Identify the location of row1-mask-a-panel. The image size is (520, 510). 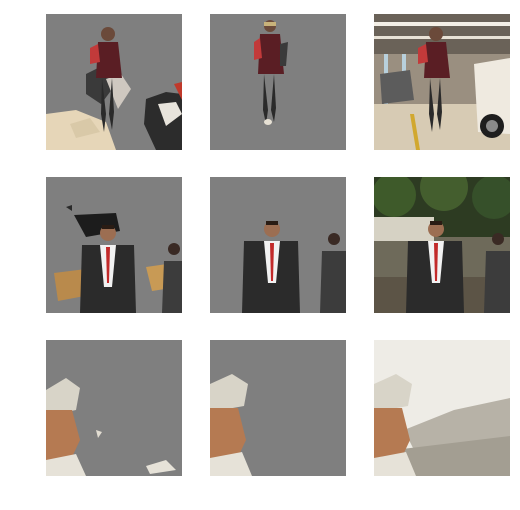
(114, 82).